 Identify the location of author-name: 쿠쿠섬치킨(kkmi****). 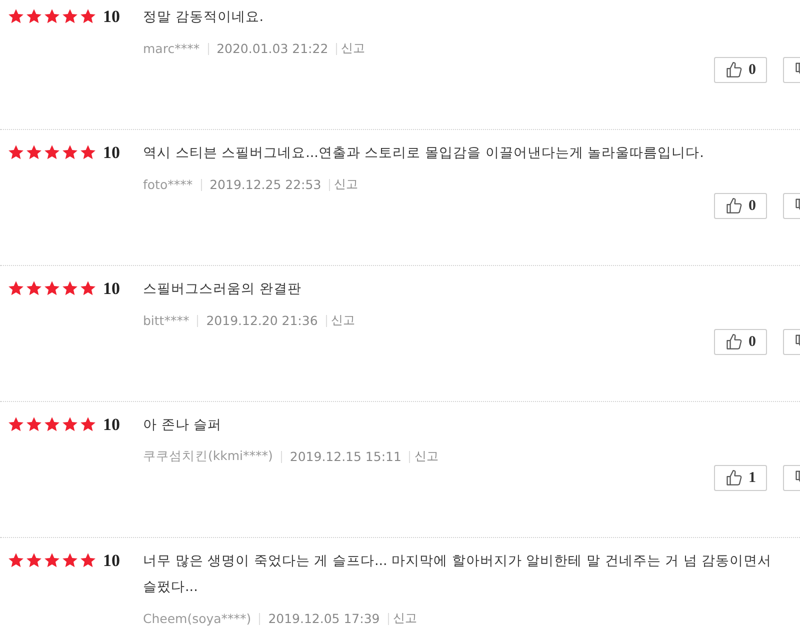
(208, 456).